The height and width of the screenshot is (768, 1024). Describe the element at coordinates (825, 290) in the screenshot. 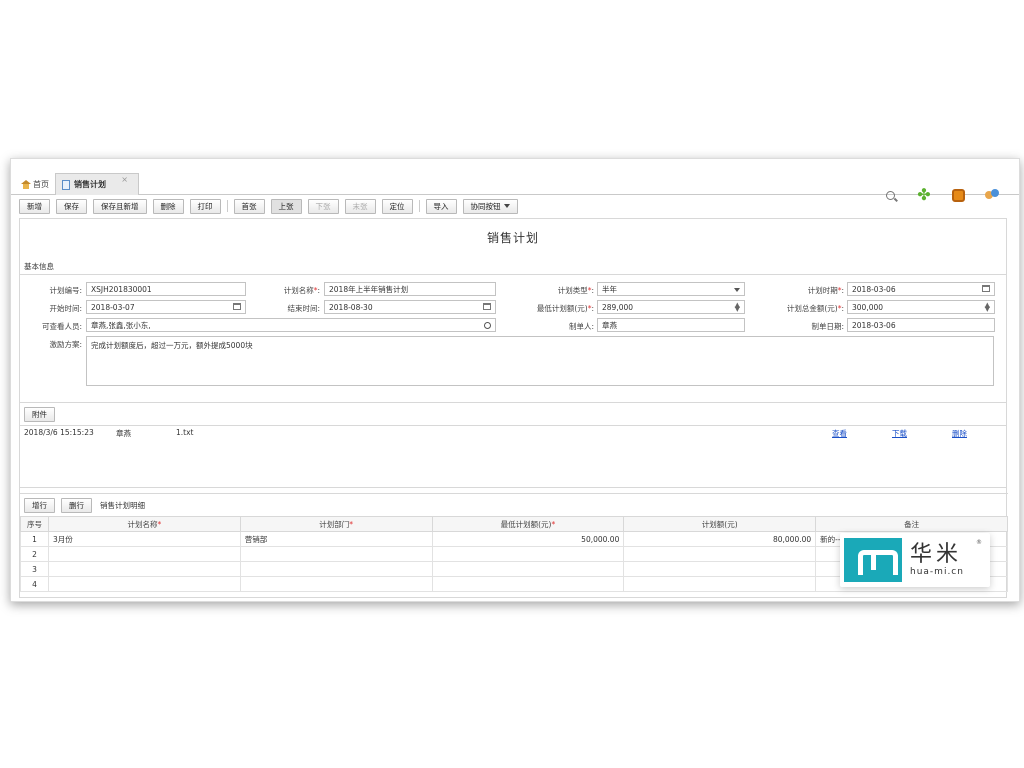

I see `plan-period-label: 计划时期*:` at that location.